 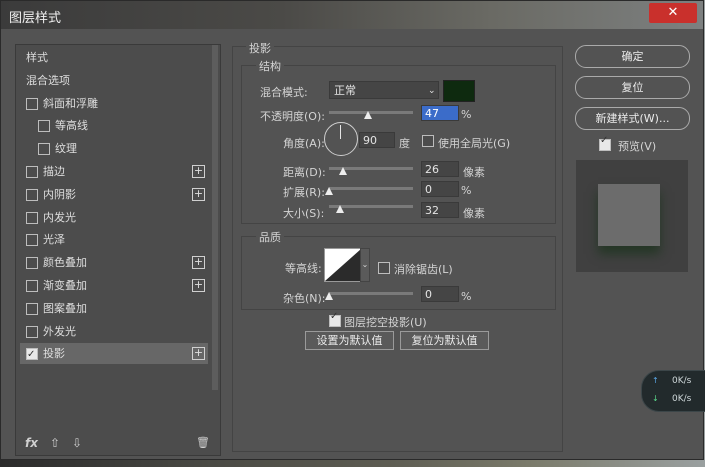 What do you see at coordinates (66, 149) in the screenshot?
I see `sidebar-item-label: 纹理` at bounding box center [66, 149].